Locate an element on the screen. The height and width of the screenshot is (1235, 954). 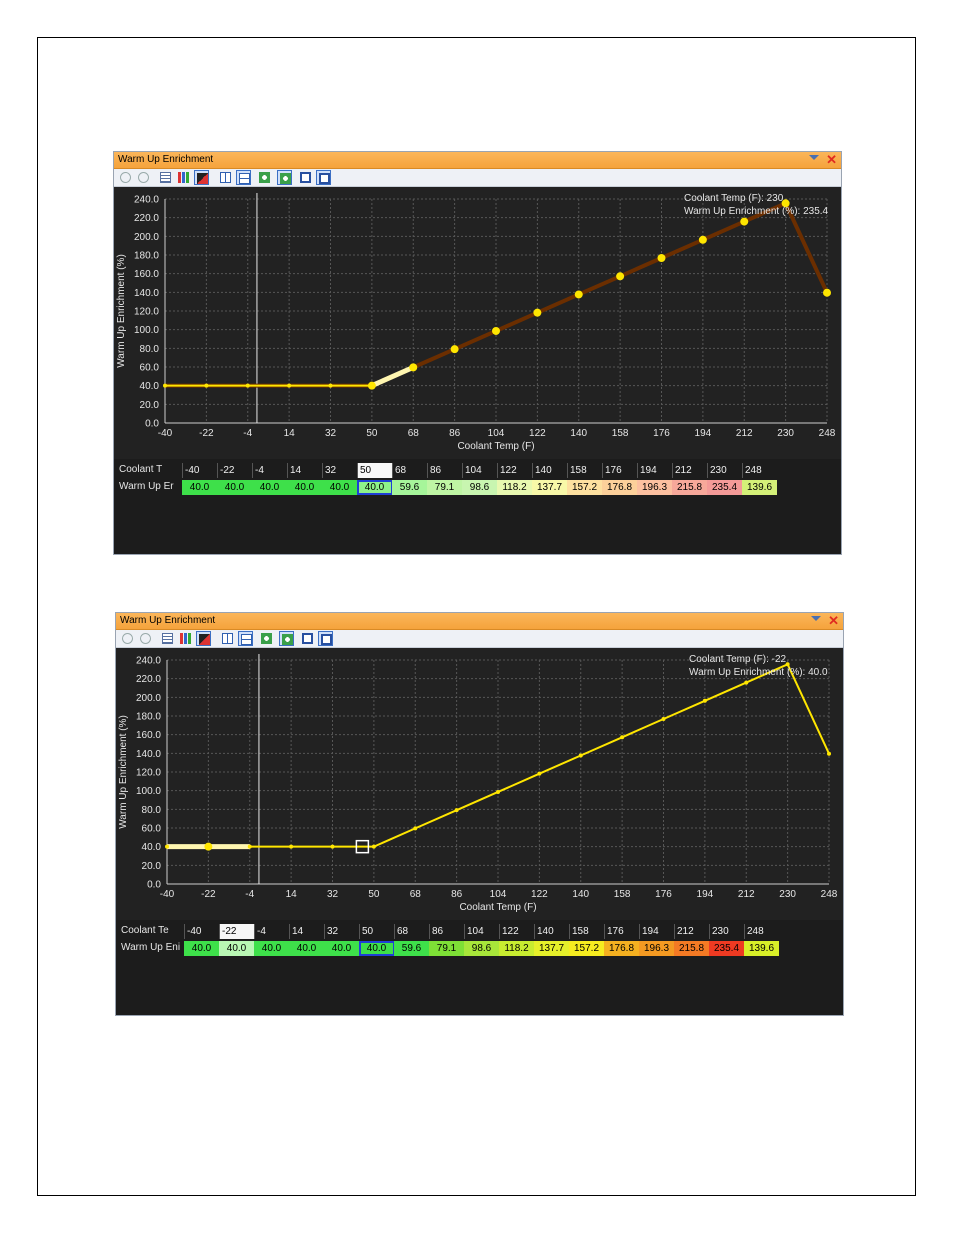
bar-chart-icon is located at coordinates (185, 638).